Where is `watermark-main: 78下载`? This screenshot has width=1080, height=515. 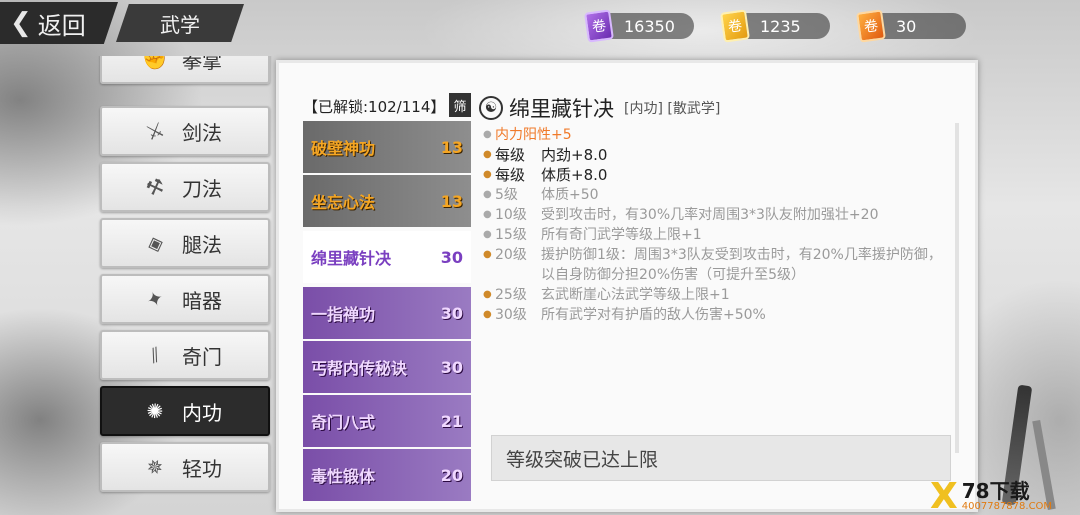
watermark-main: 78下载 is located at coordinates (995, 491).